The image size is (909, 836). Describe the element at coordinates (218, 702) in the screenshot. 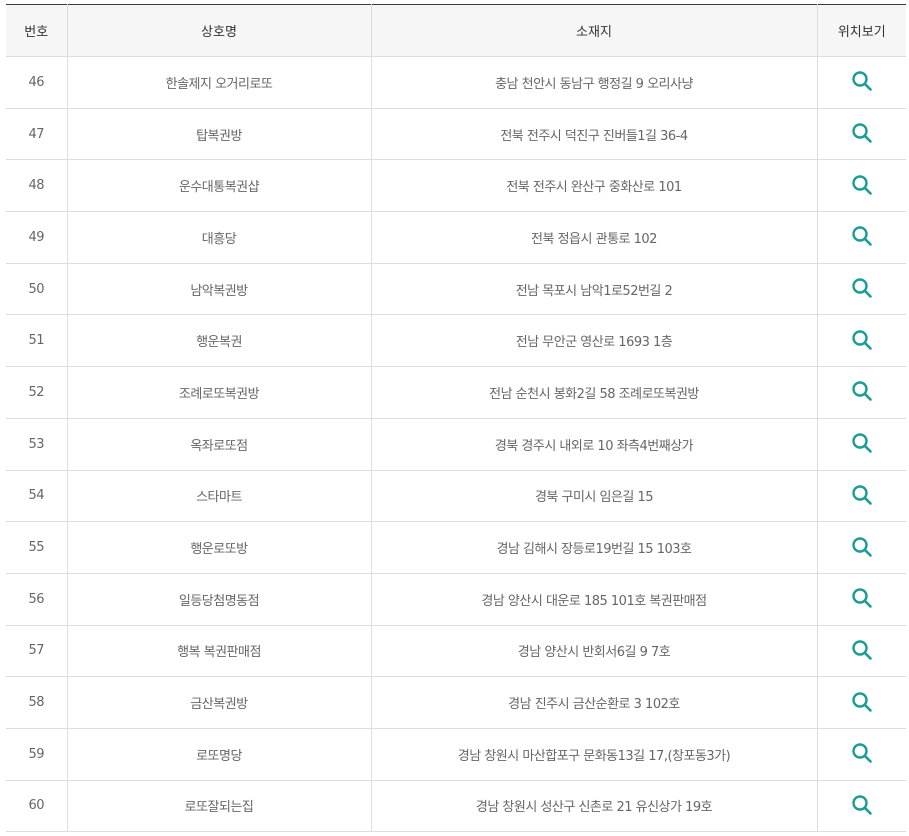

I see `store-name: 금산복권방` at that location.